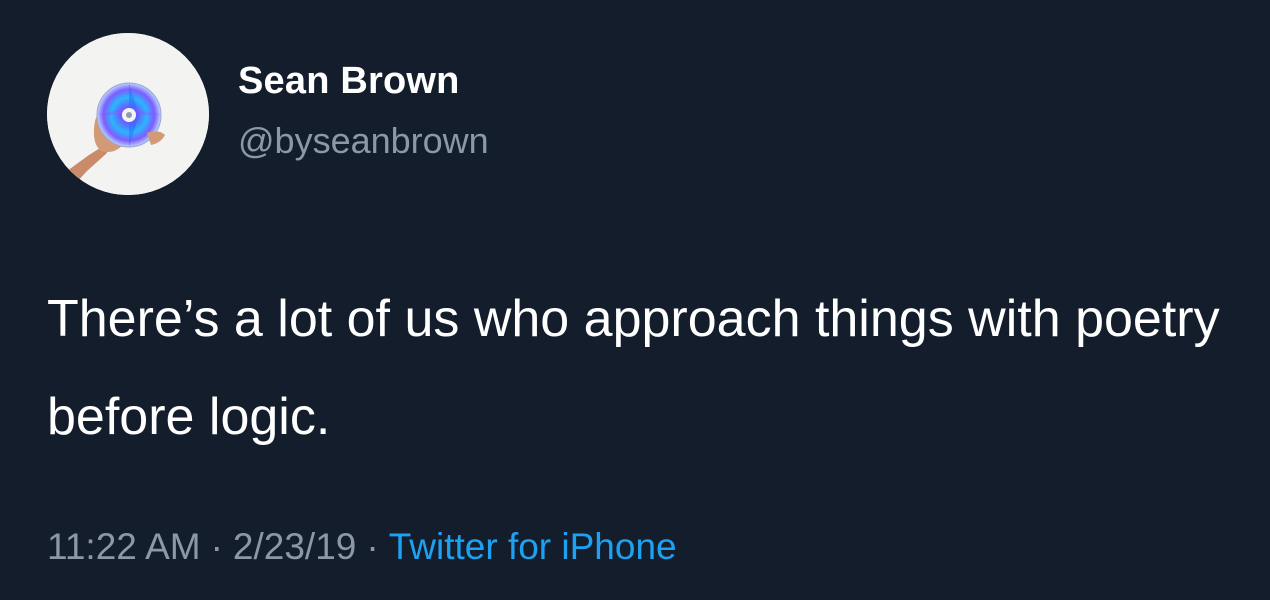  I want to click on hand-holding-cd-icon, so click(128, 114).